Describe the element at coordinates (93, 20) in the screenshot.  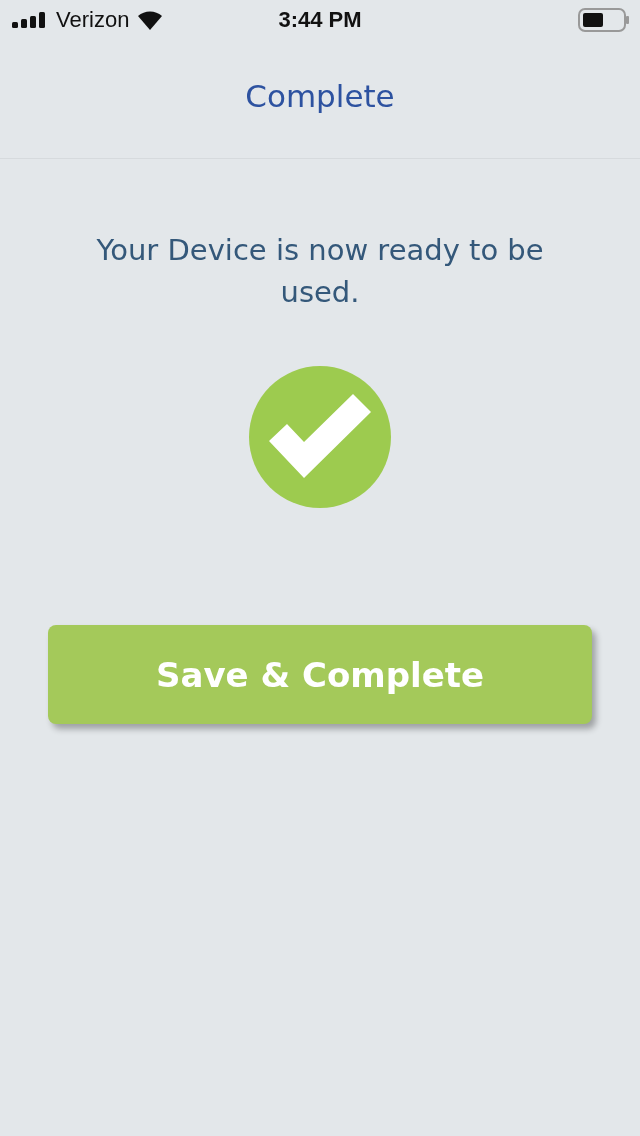
I see `carrier-name: Verizon` at that location.